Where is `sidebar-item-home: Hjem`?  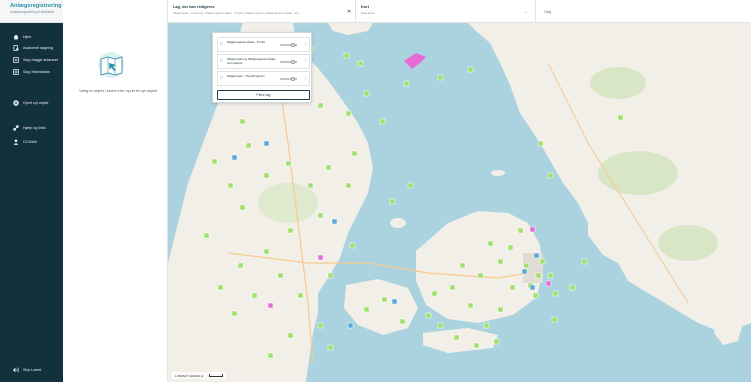 sidebar-item-home: Hjem is located at coordinates (31, 36).